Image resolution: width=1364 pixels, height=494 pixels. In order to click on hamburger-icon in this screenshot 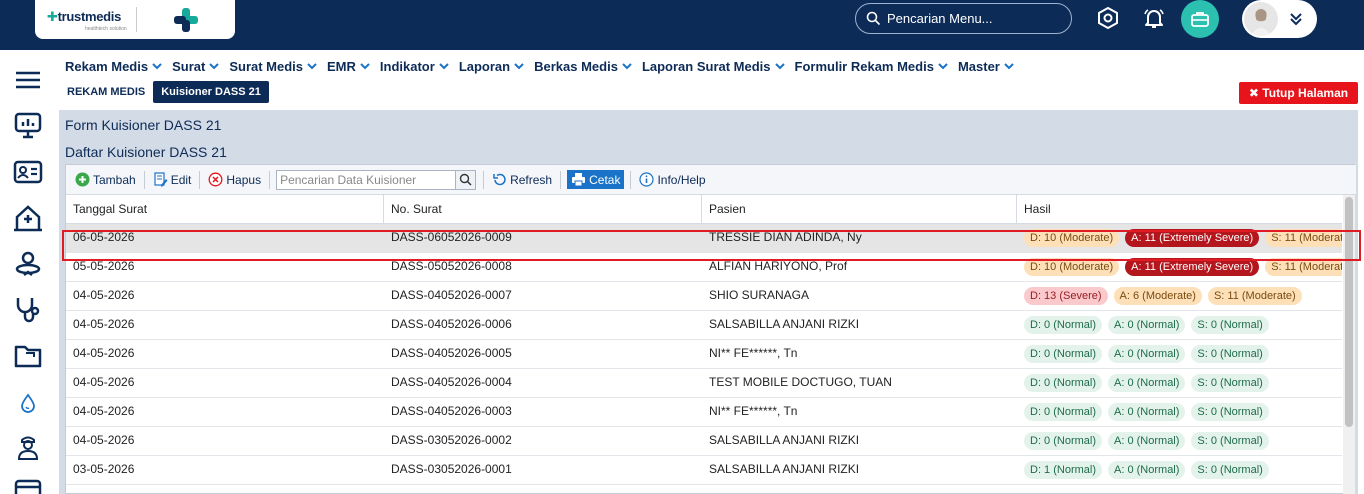, I will do `click(28, 80)`.